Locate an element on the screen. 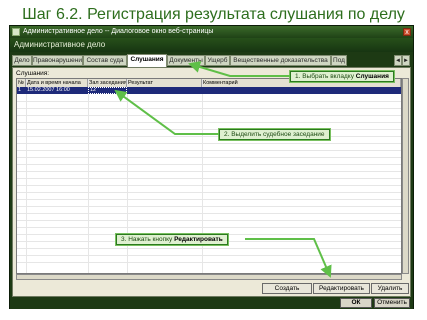 This screenshot has width=427, height=320. callout-step-2-text: 2. Выделить судебное заседание is located at coordinates (274, 134).